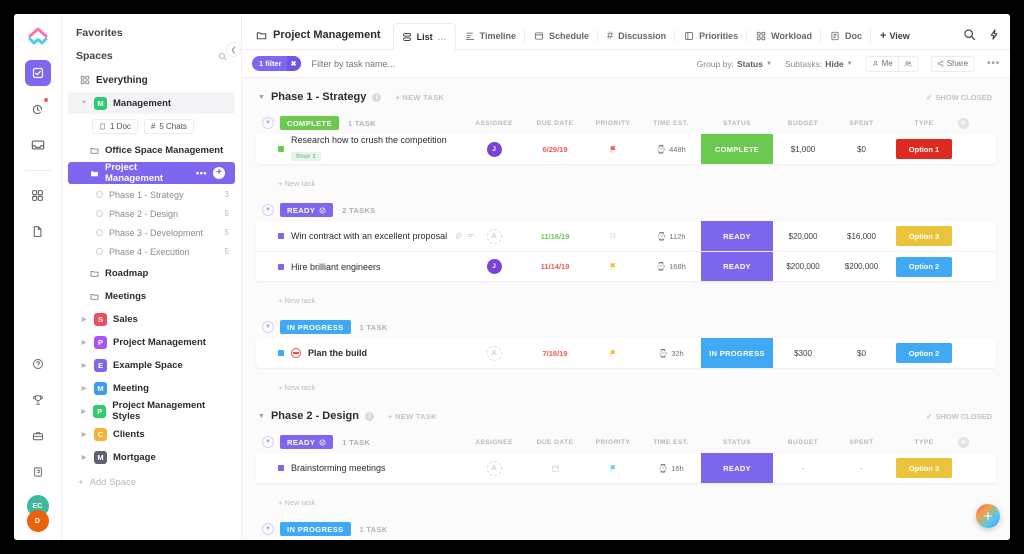 Image resolution: width=1024 pixels, height=554 pixels. What do you see at coordinates (151, 80) in the screenshot?
I see `sidebar-item-everything: Everything` at bounding box center [151, 80].